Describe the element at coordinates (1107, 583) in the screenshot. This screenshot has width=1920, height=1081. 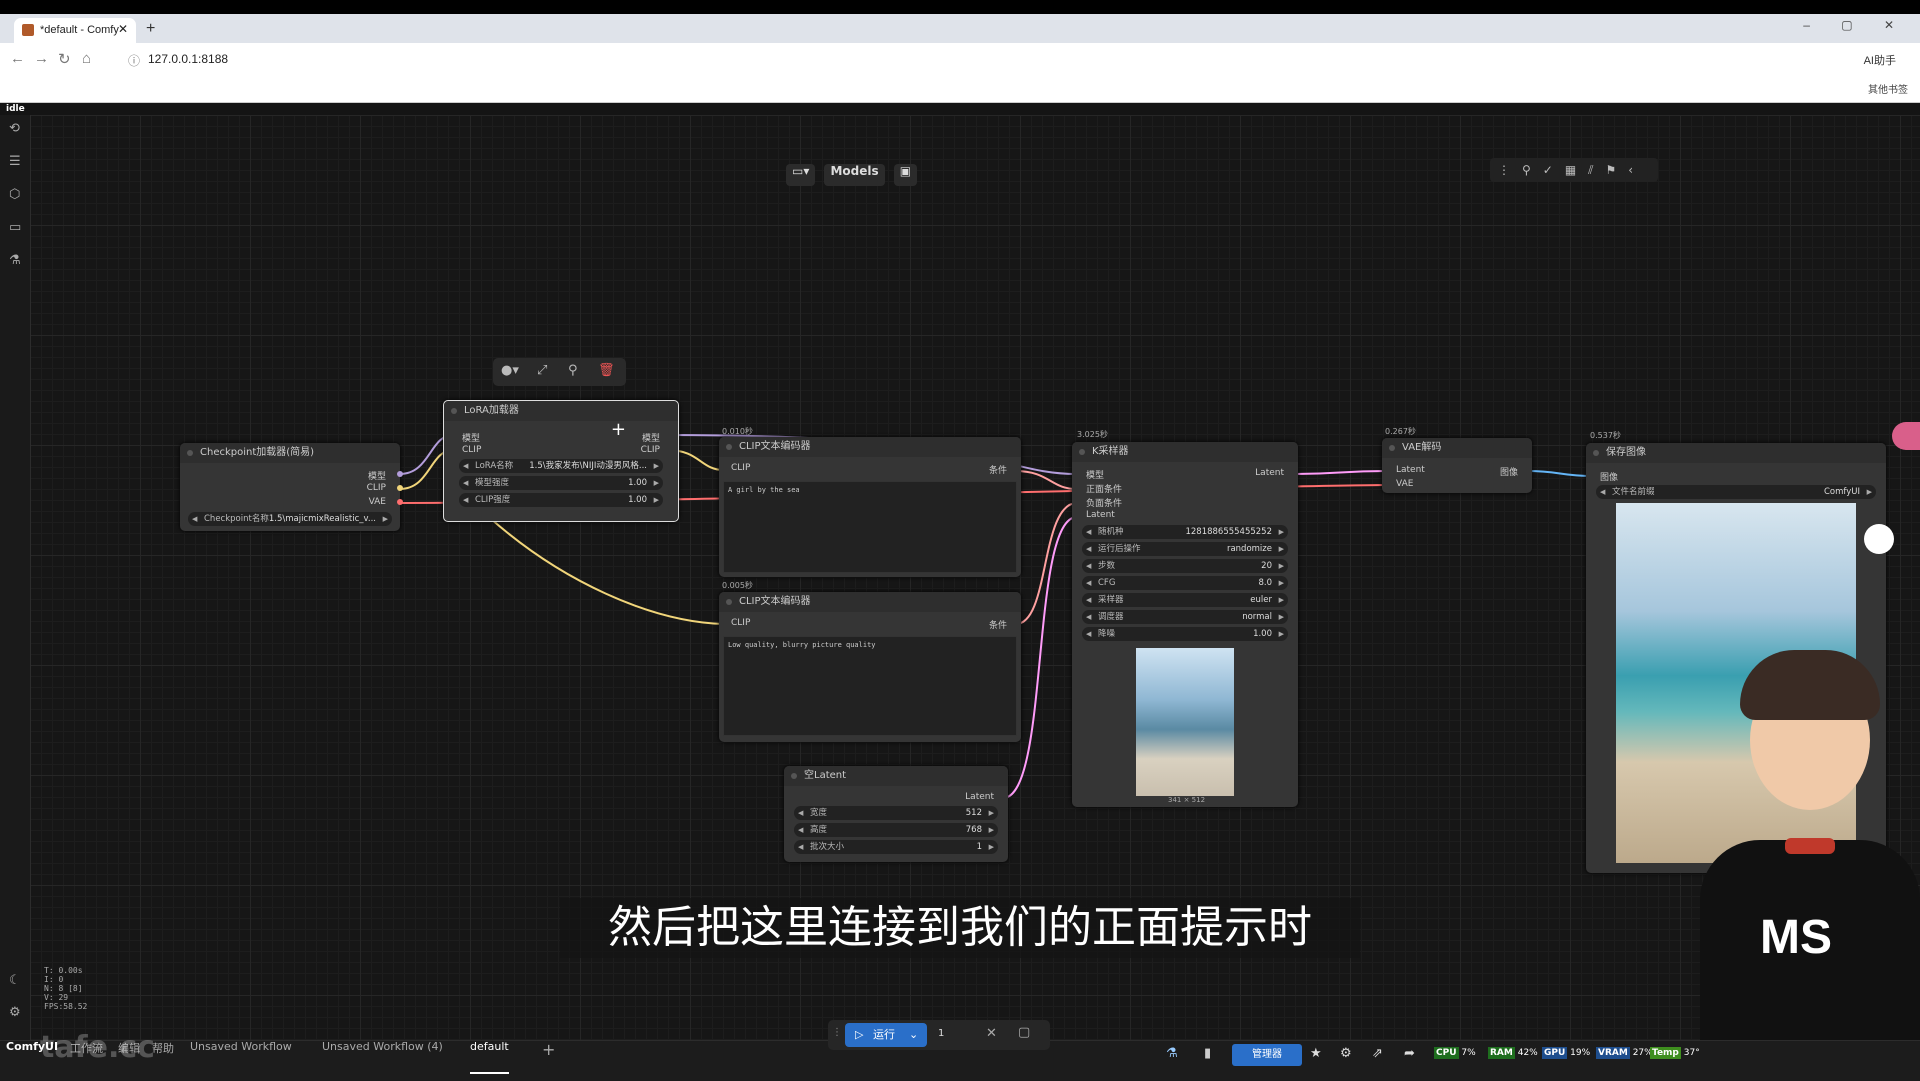
I see `widget-label: CFG` at that location.